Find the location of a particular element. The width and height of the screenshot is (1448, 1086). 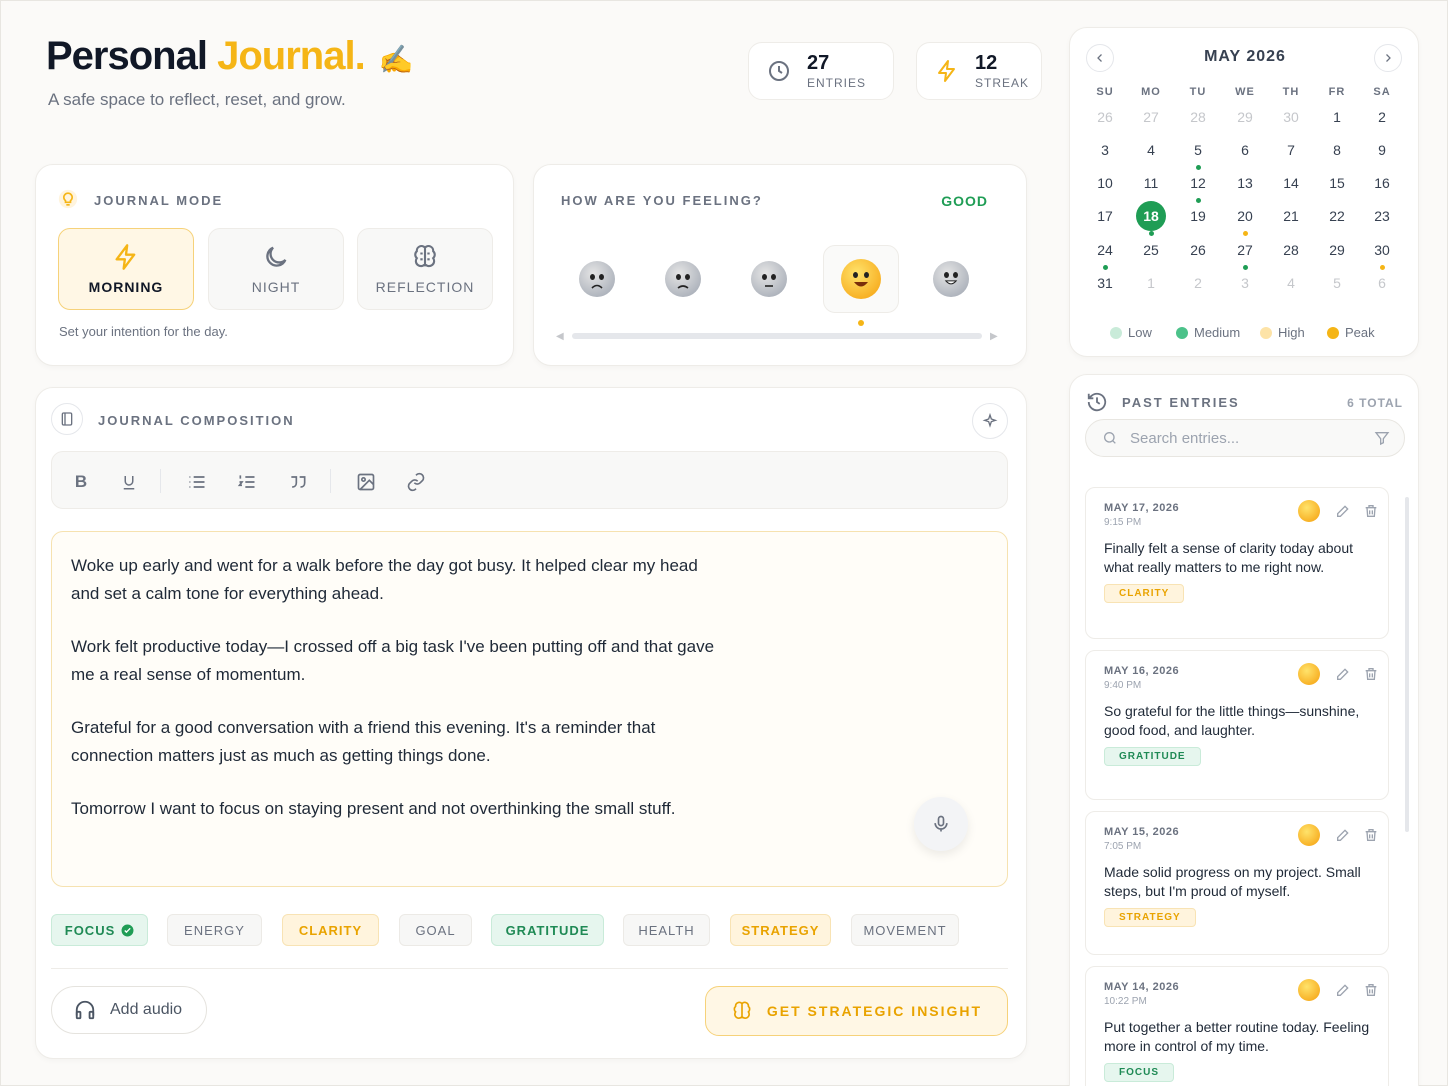

tag-focus: FOCUS is located at coordinates (99, 930).